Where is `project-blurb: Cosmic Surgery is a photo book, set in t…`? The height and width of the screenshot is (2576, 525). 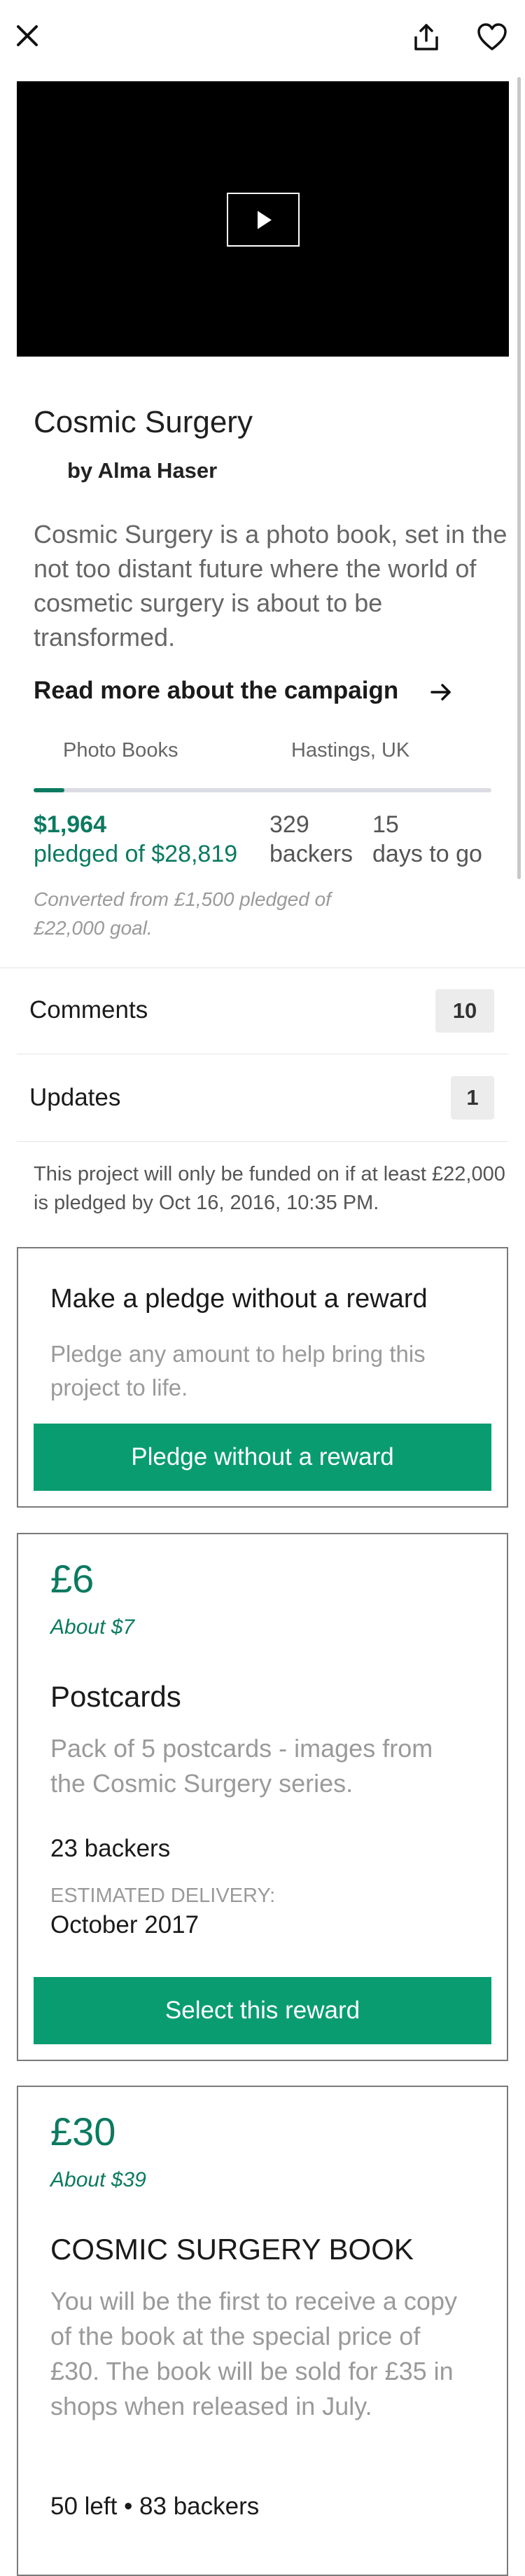
project-blurb: Cosmic Surgery is a photo book, set in t… is located at coordinates (270, 586).